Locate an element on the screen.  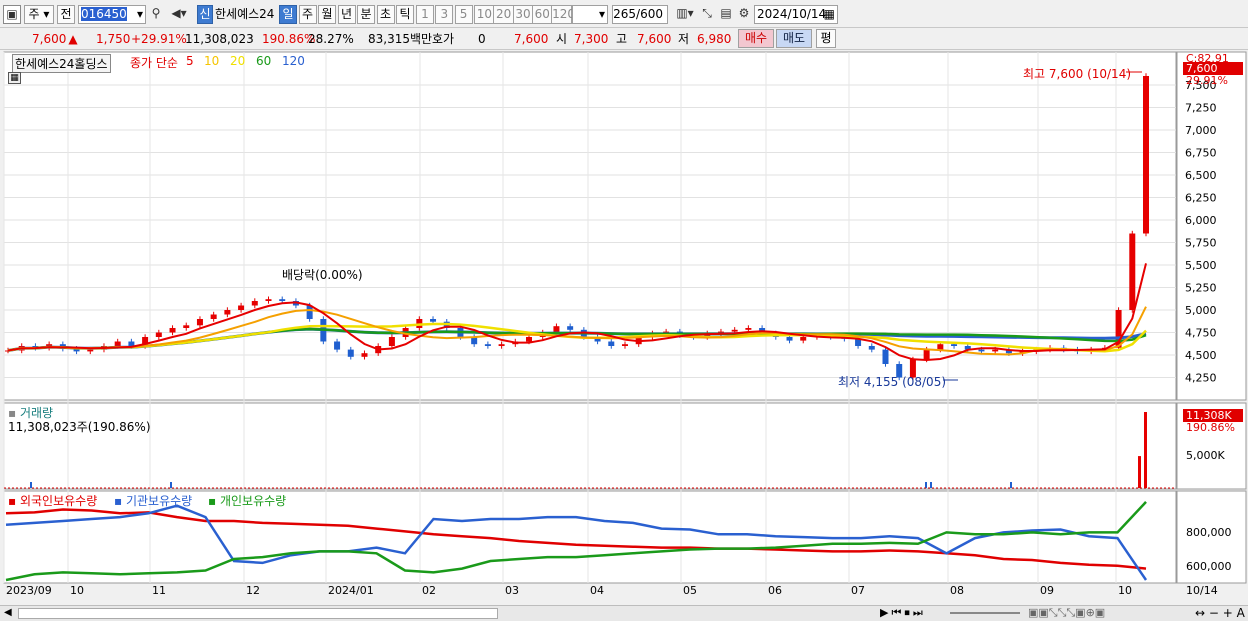
tools-icon: ⤡ is located at coordinates (707, 14).